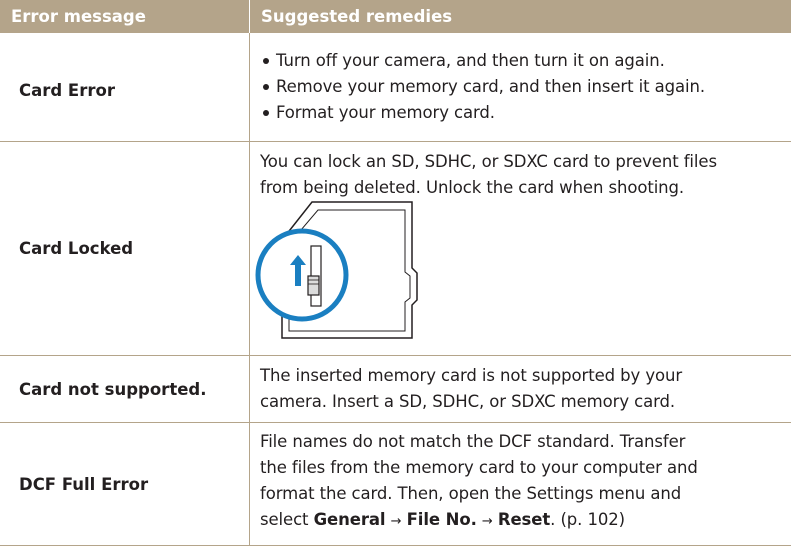 The width and height of the screenshot is (791, 546). I want to click on table-header: Error message Suggested remedies, so click(395, 16).